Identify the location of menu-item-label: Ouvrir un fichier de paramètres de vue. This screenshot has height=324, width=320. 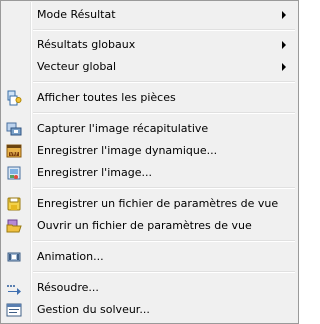
(144, 225).